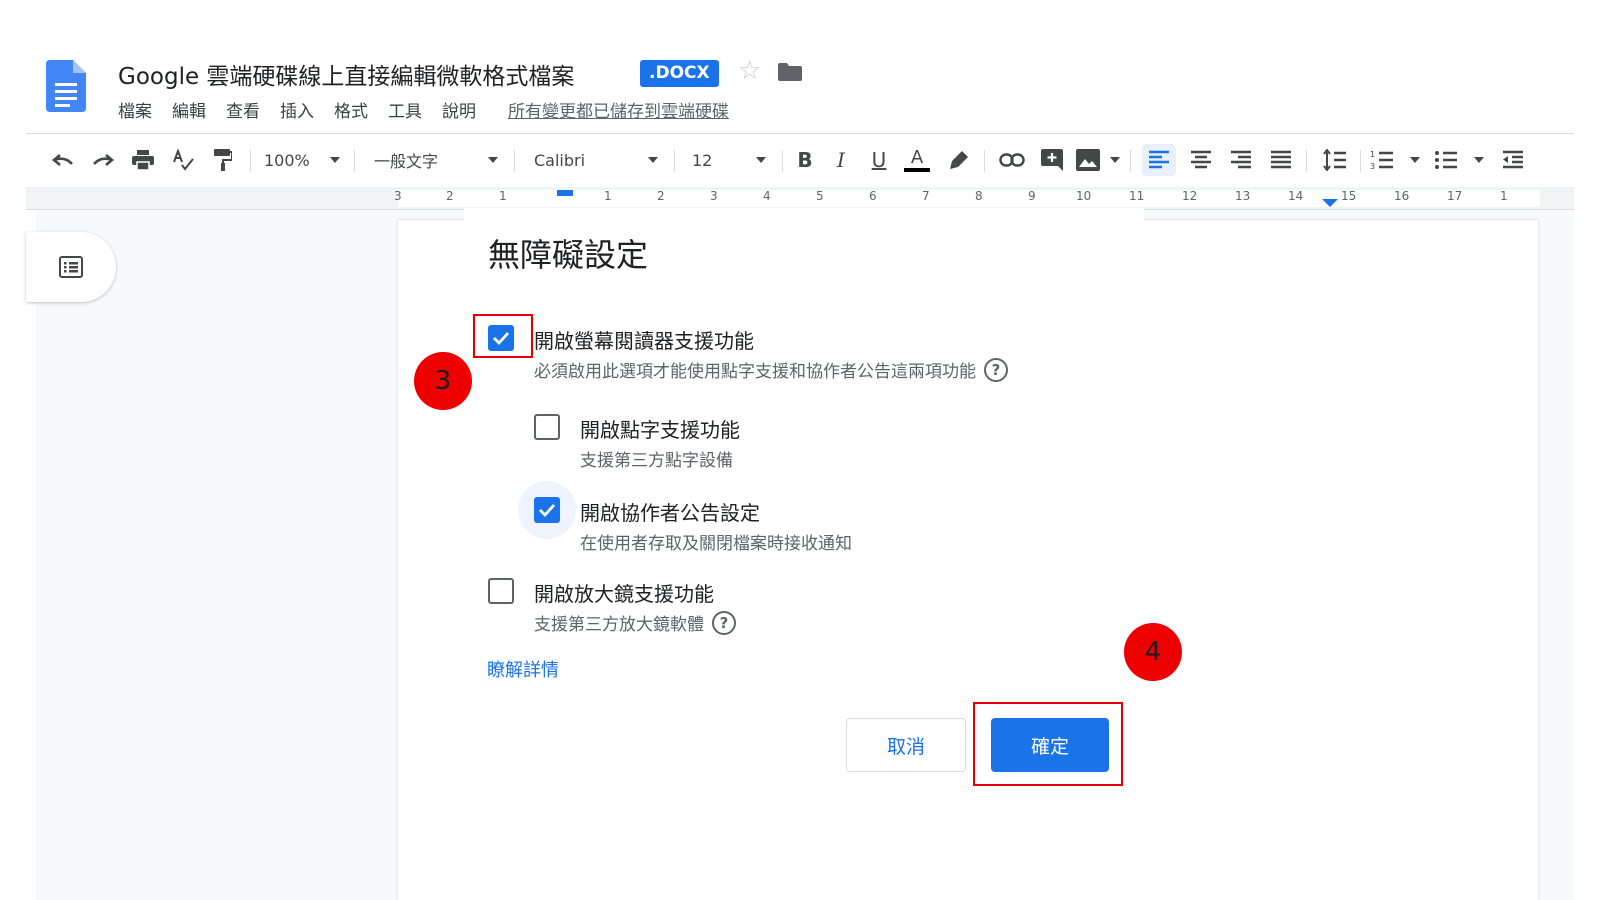  What do you see at coordinates (1088, 160) in the screenshot?
I see `image-icon` at bounding box center [1088, 160].